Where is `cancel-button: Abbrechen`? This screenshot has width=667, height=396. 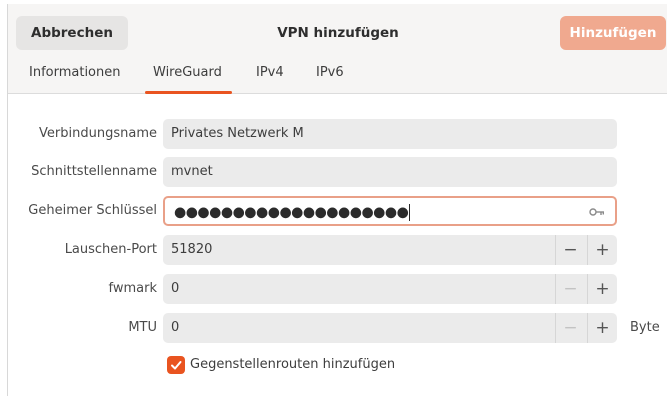 cancel-button: Abbrechen is located at coordinates (72, 33).